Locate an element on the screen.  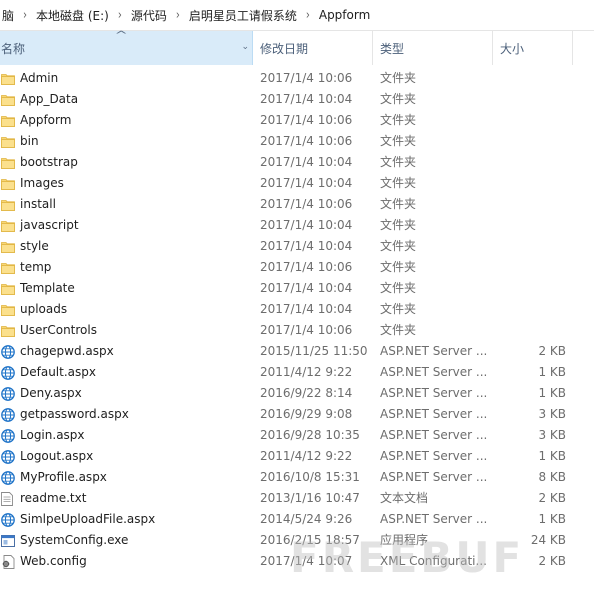
file-row: bin 2017/1/4 10:06 文件夹 is located at coordinates (297, 141).